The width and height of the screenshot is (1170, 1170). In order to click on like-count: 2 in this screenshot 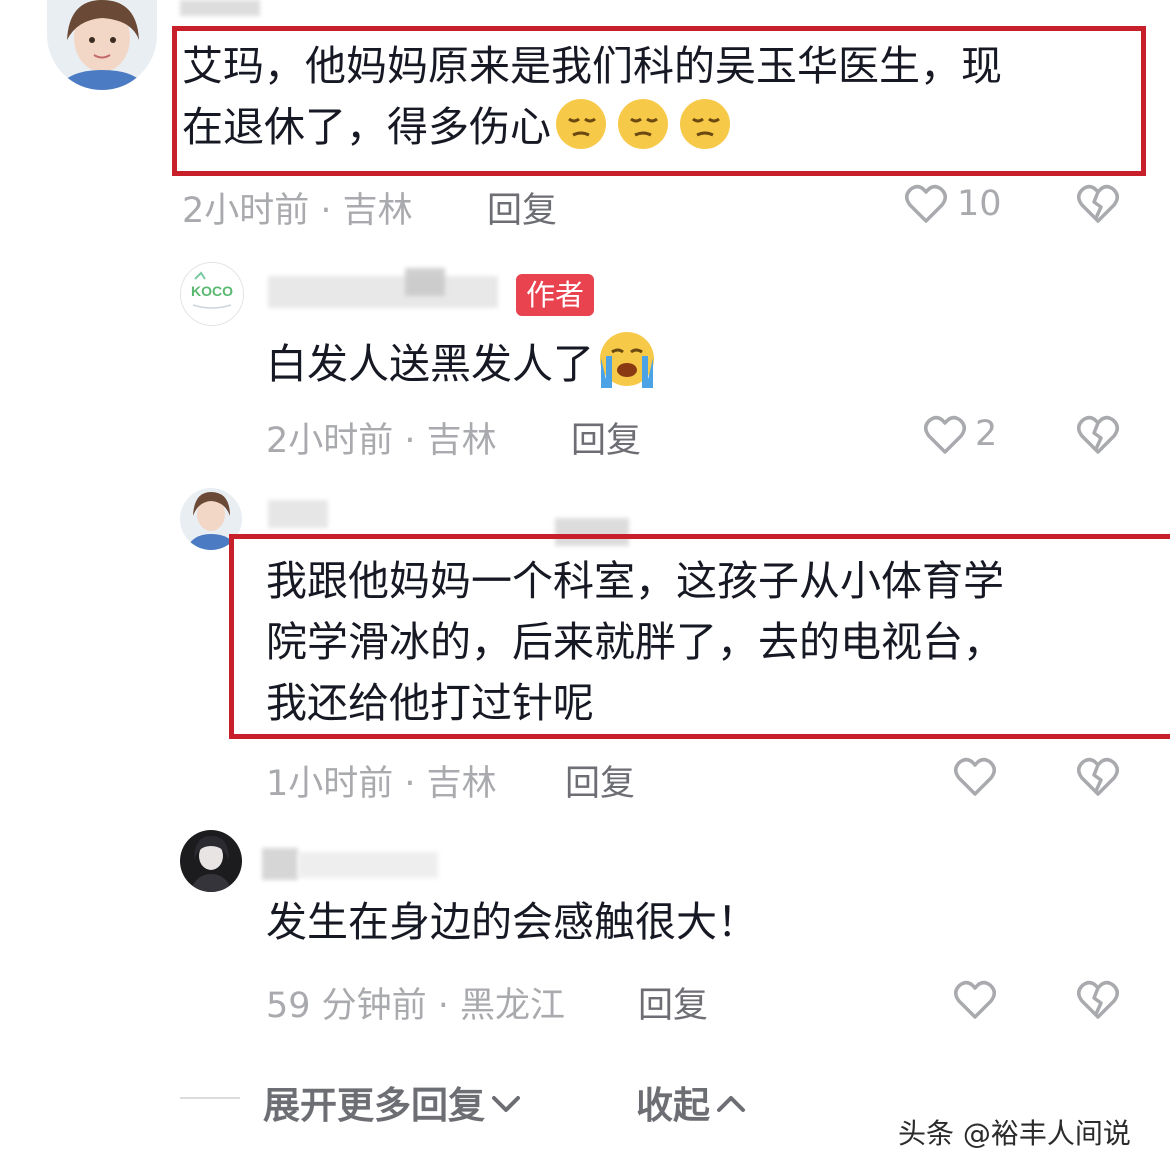, I will do `click(986, 434)`.